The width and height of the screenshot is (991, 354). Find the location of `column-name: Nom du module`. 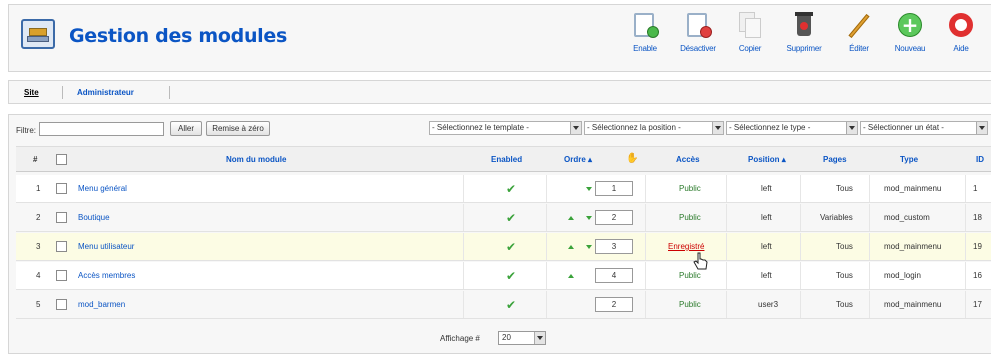

column-name: Nom du module is located at coordinates (256, 159).